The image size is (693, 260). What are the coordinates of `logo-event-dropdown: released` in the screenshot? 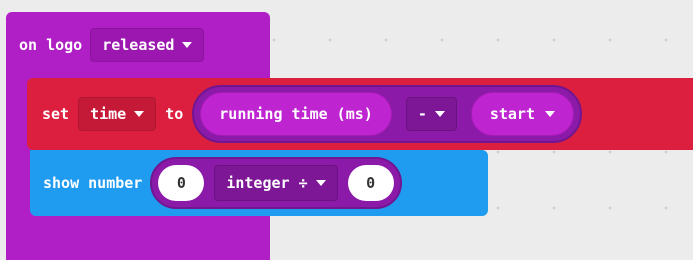 It's located at (147, 45).